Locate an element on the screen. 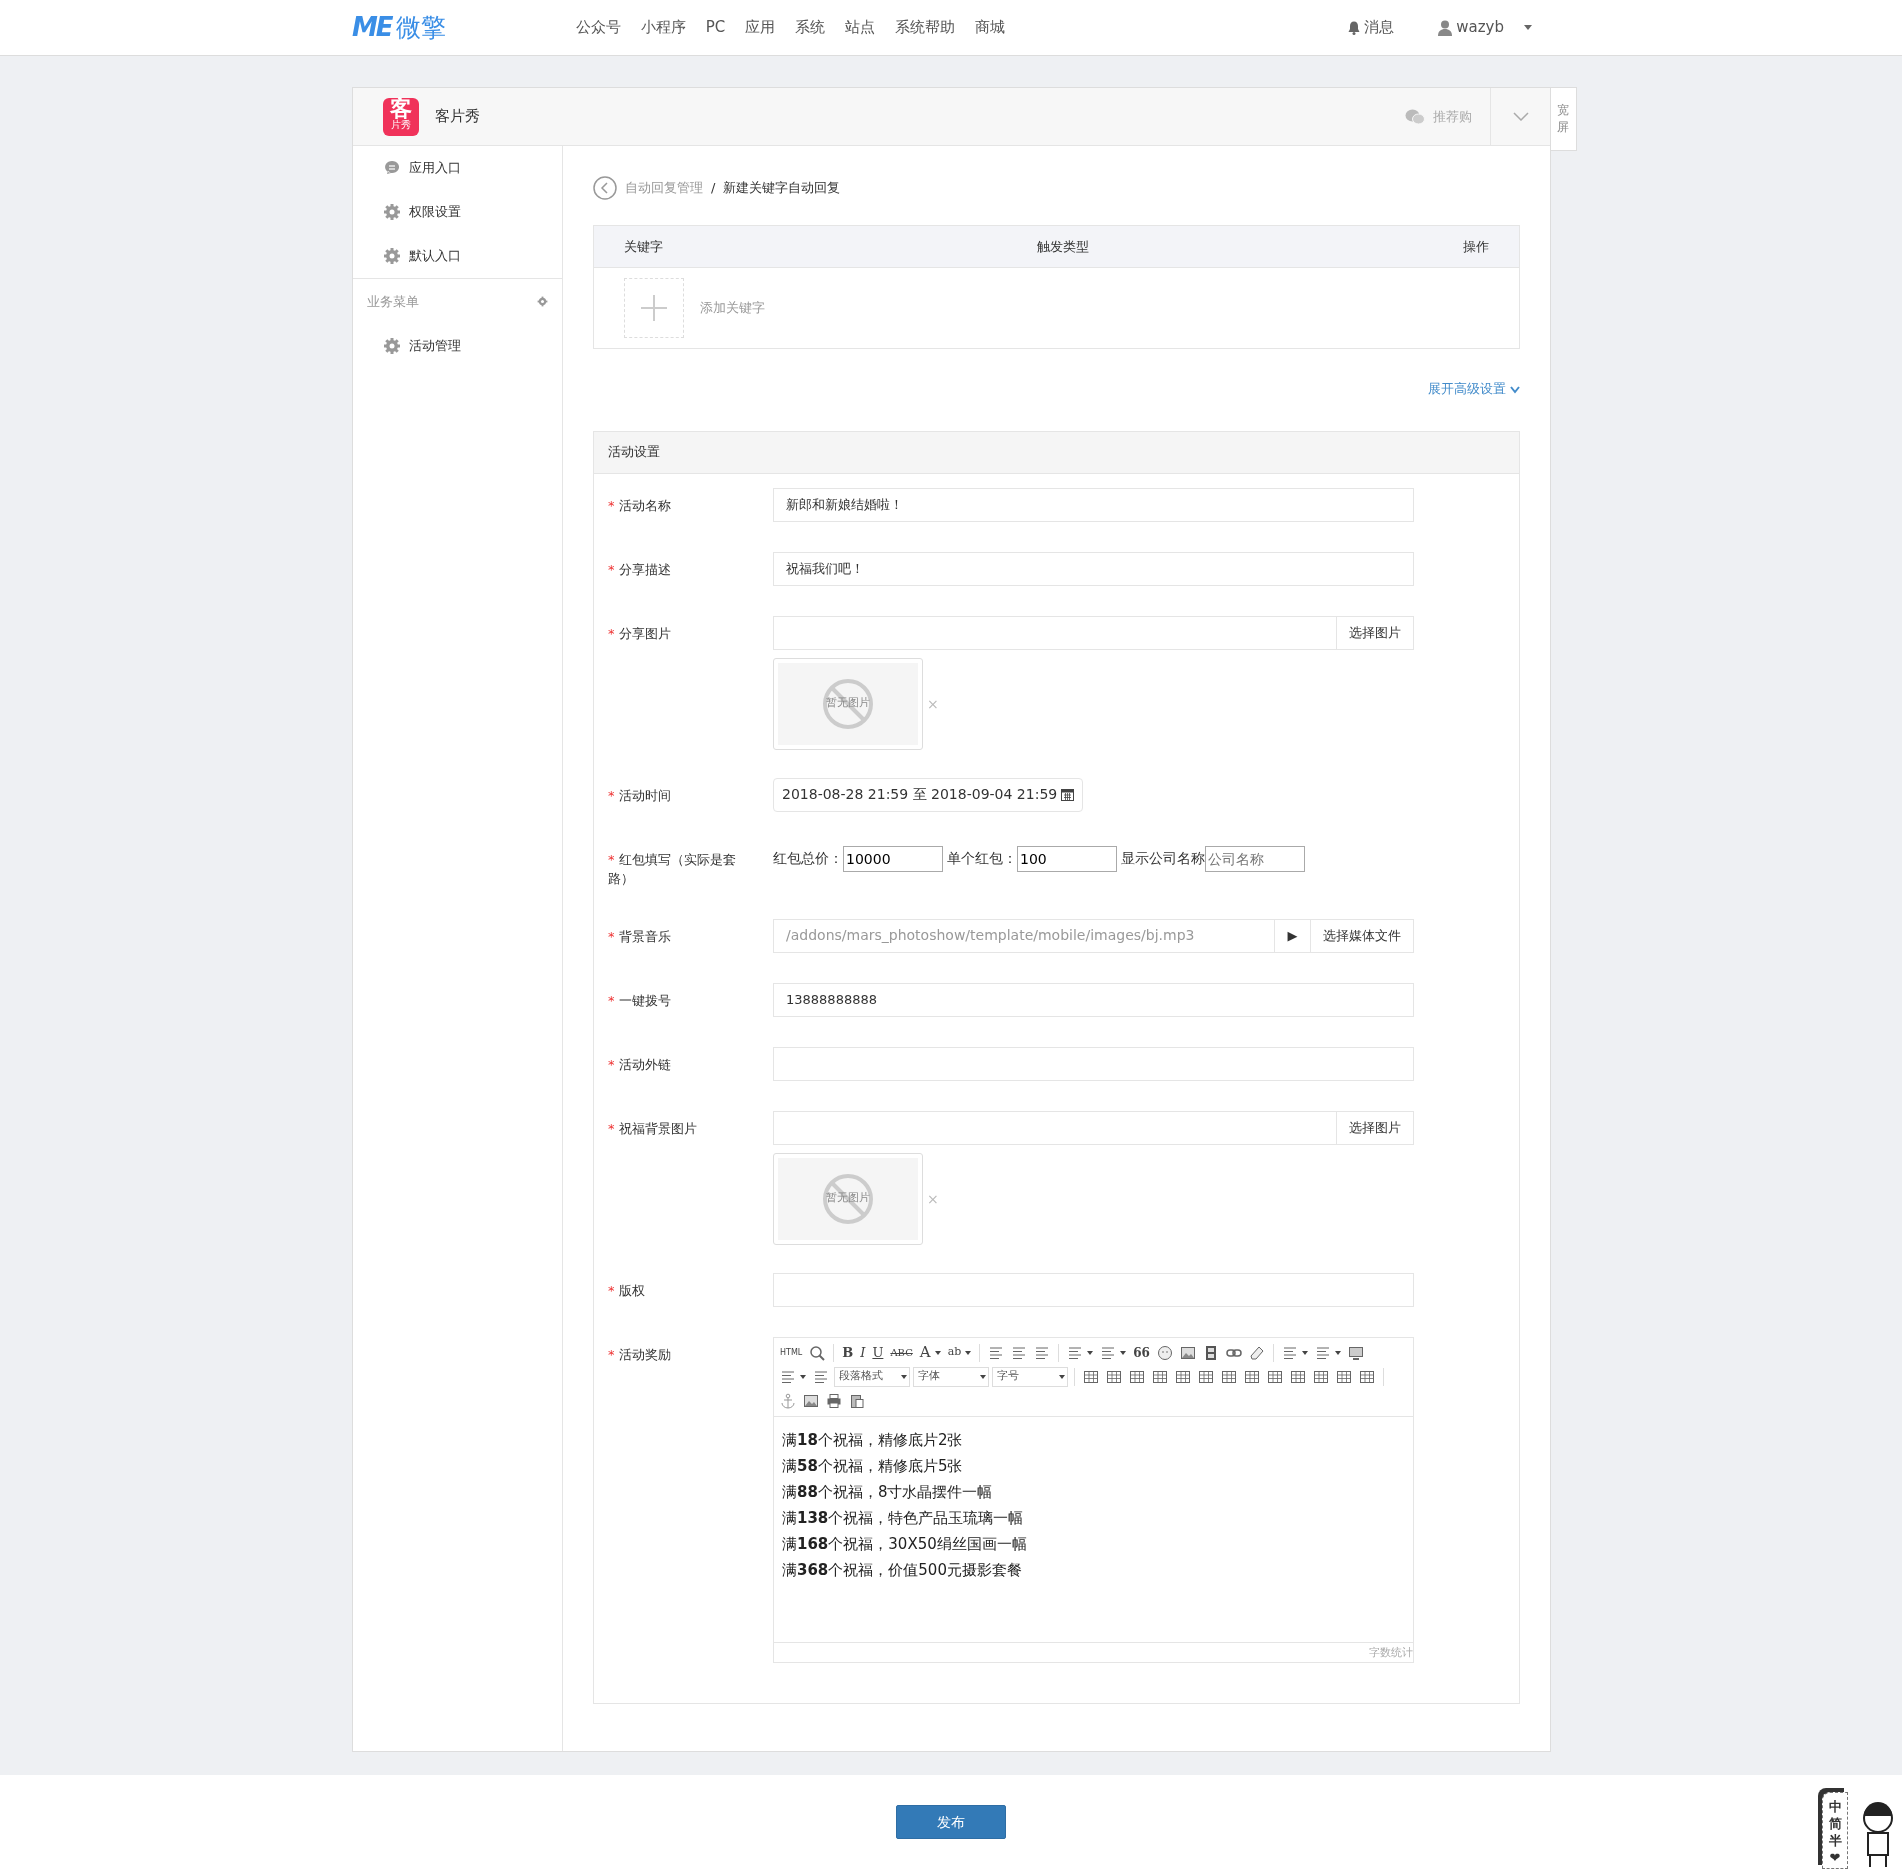 The width and height of the screenshot is (1902, 1869). sidebar-item: 默认入口 is located at coordinates (457, 256).